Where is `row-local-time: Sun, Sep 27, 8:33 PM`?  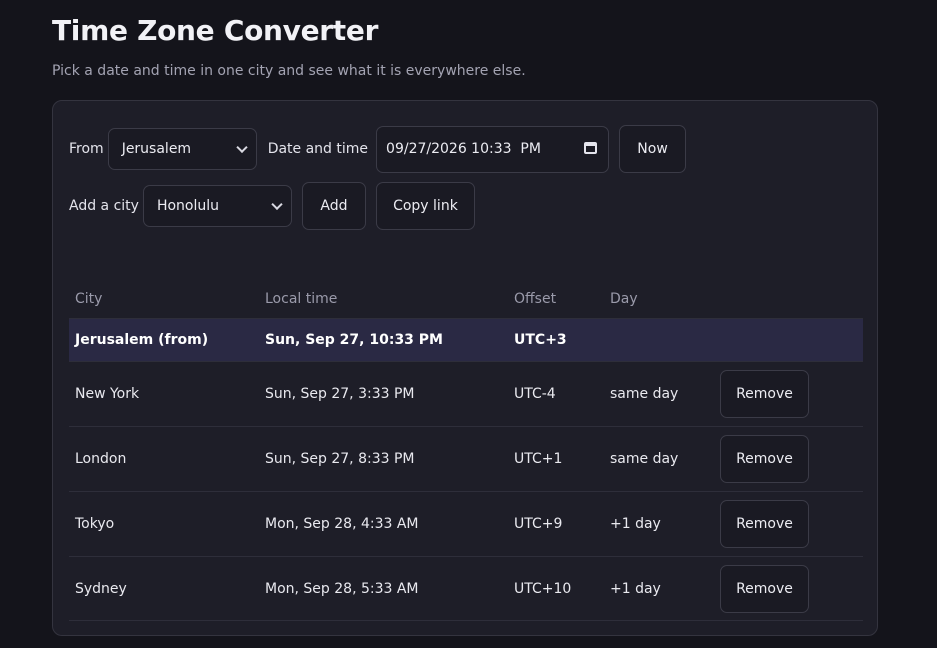
row-local-time: Sun, Sep 27, 8:33 PM is located at coordinates (340, 459).